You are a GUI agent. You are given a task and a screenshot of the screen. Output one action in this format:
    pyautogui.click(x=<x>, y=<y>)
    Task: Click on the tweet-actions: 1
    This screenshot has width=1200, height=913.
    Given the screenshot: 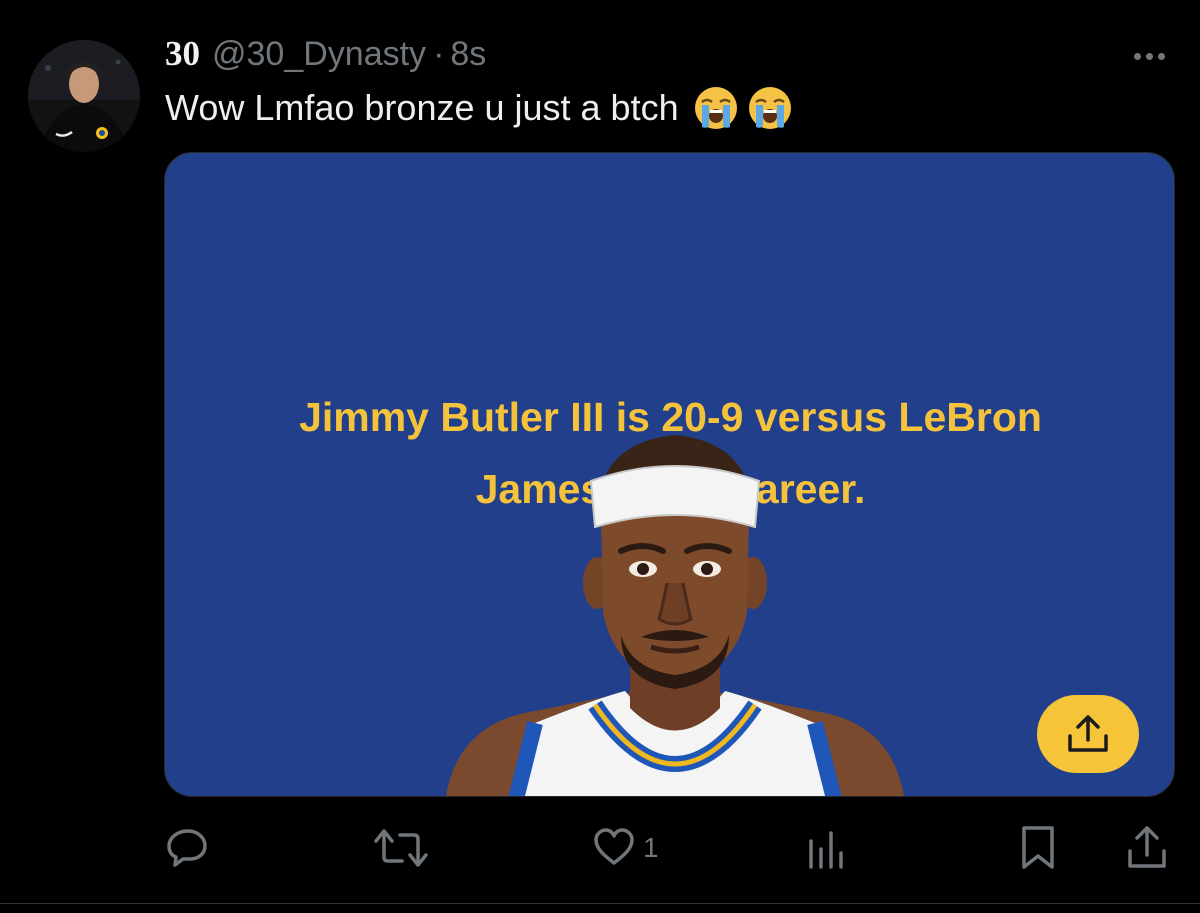 What is the action you would take?
    pyautogui.click(x=600, y=848)
    